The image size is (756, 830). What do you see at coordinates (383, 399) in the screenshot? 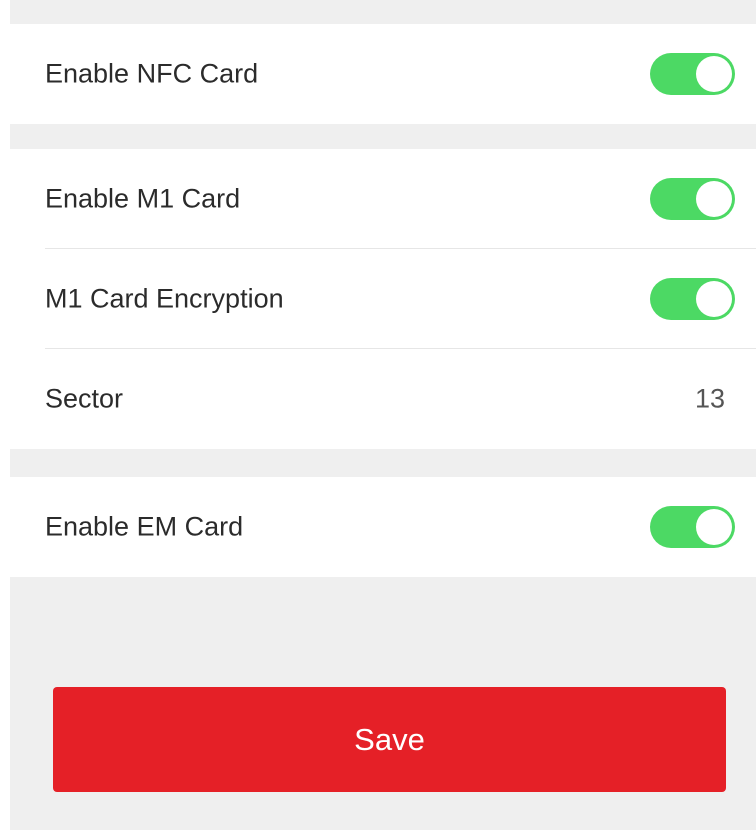
I see `sector-row: Sector 13` at bounding box center [383, 399].